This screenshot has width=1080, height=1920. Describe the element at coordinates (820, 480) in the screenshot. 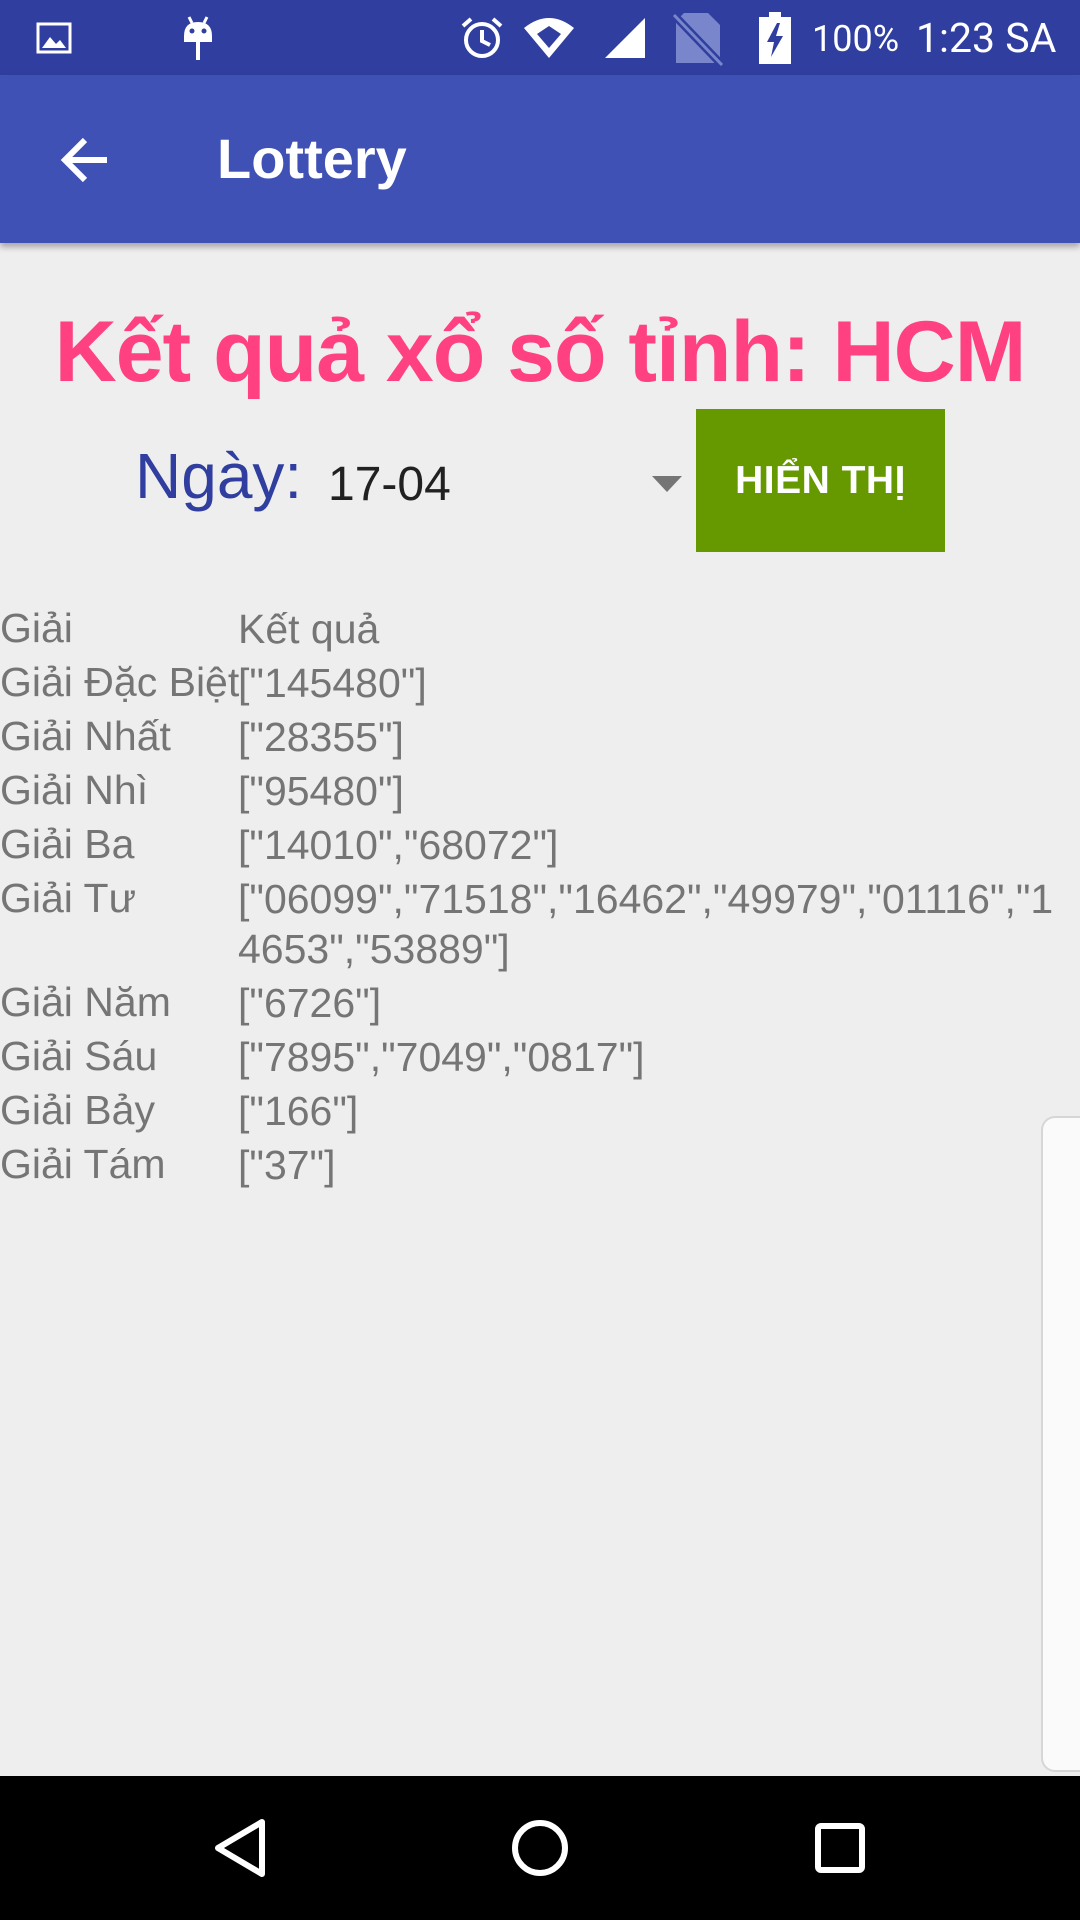

I see `show-results-button: HIỂN THỊ` at that location.